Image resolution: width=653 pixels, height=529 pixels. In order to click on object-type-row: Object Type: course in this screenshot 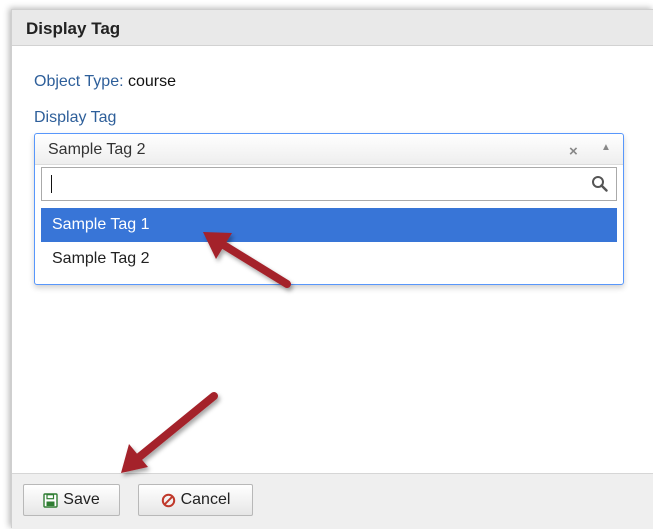, I will do `click(105, 82)`.